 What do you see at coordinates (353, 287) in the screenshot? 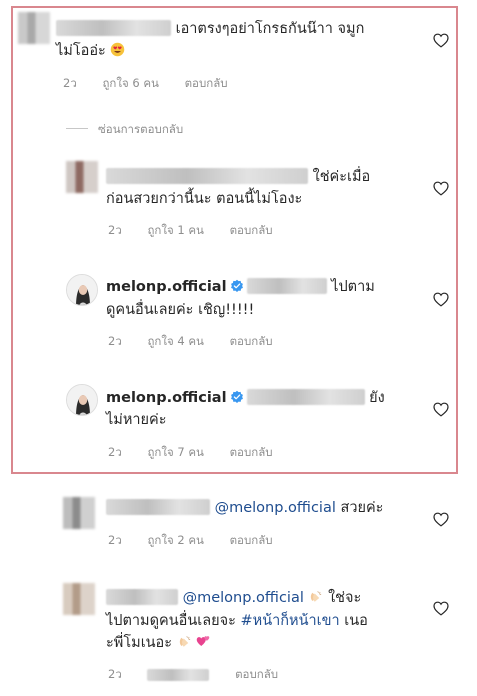
I see `comment-text-line1: ไปตาม` at bounding box center [353, 287].